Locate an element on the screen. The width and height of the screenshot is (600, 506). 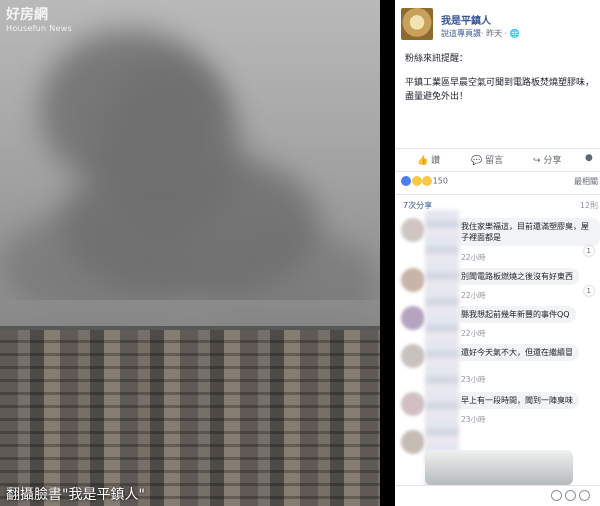
comment-bubble: 還好今天氣不大，但還在繼續冒 is located at coordinates (517, 352).